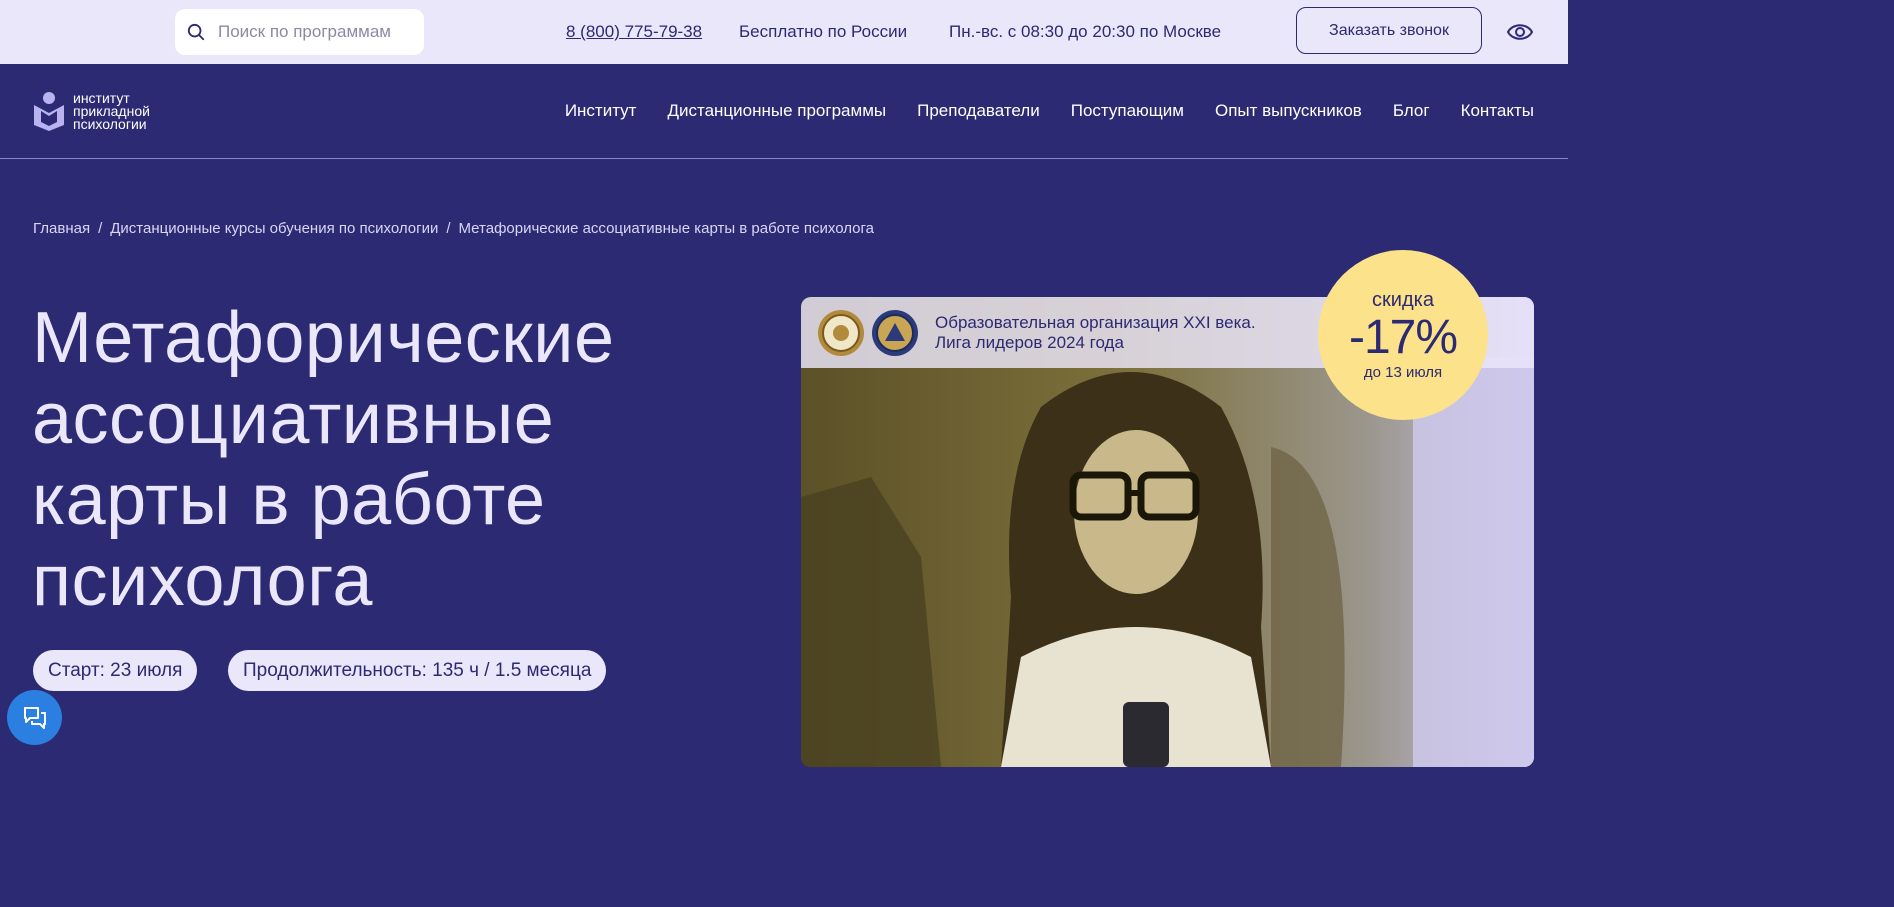 The width and height of the screenshot is (1894, 907). What do you see at coordinates (1497, 111) in the screenshot?
I see `nav-item-contacts: Контакты` at bounding box center [1497, 111].